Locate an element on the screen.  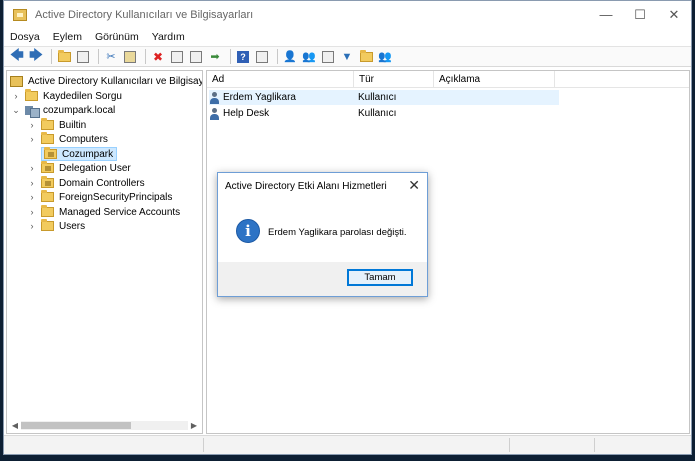
forward-icon: 🡆 is located at coordinates (36, 56).